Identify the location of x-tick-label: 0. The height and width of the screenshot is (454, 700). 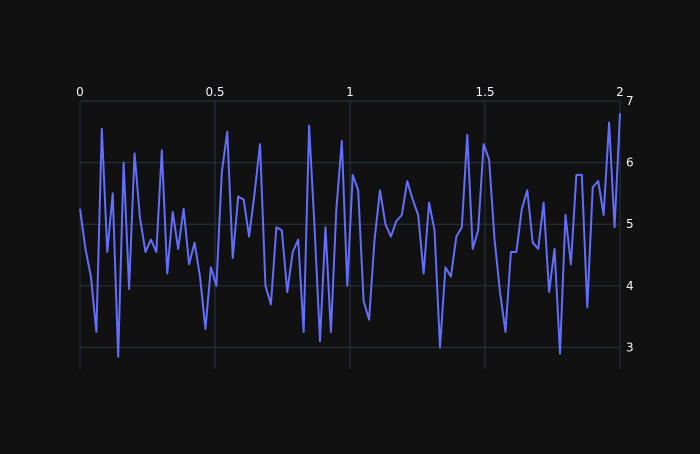
(80, 92).